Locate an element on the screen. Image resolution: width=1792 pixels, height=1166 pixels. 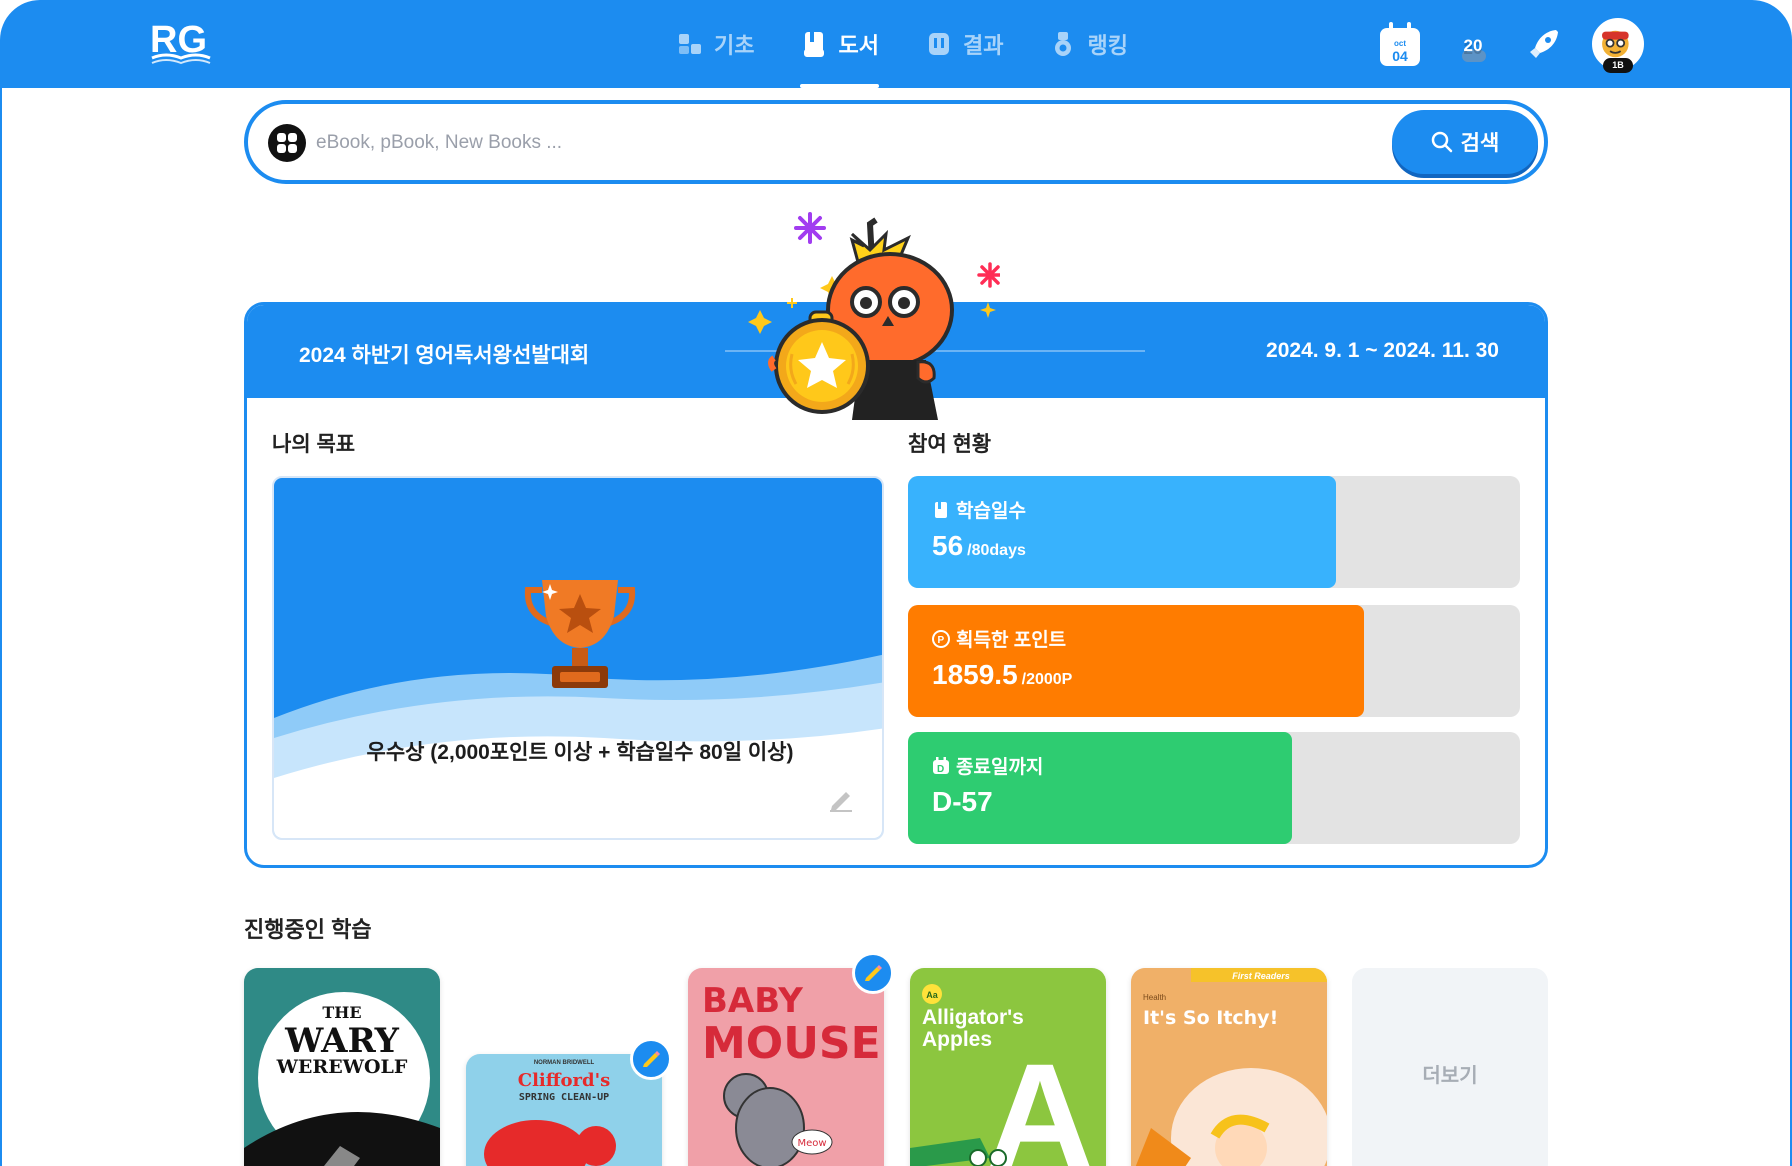
trophy-icon is located at coordinates (580, 634).